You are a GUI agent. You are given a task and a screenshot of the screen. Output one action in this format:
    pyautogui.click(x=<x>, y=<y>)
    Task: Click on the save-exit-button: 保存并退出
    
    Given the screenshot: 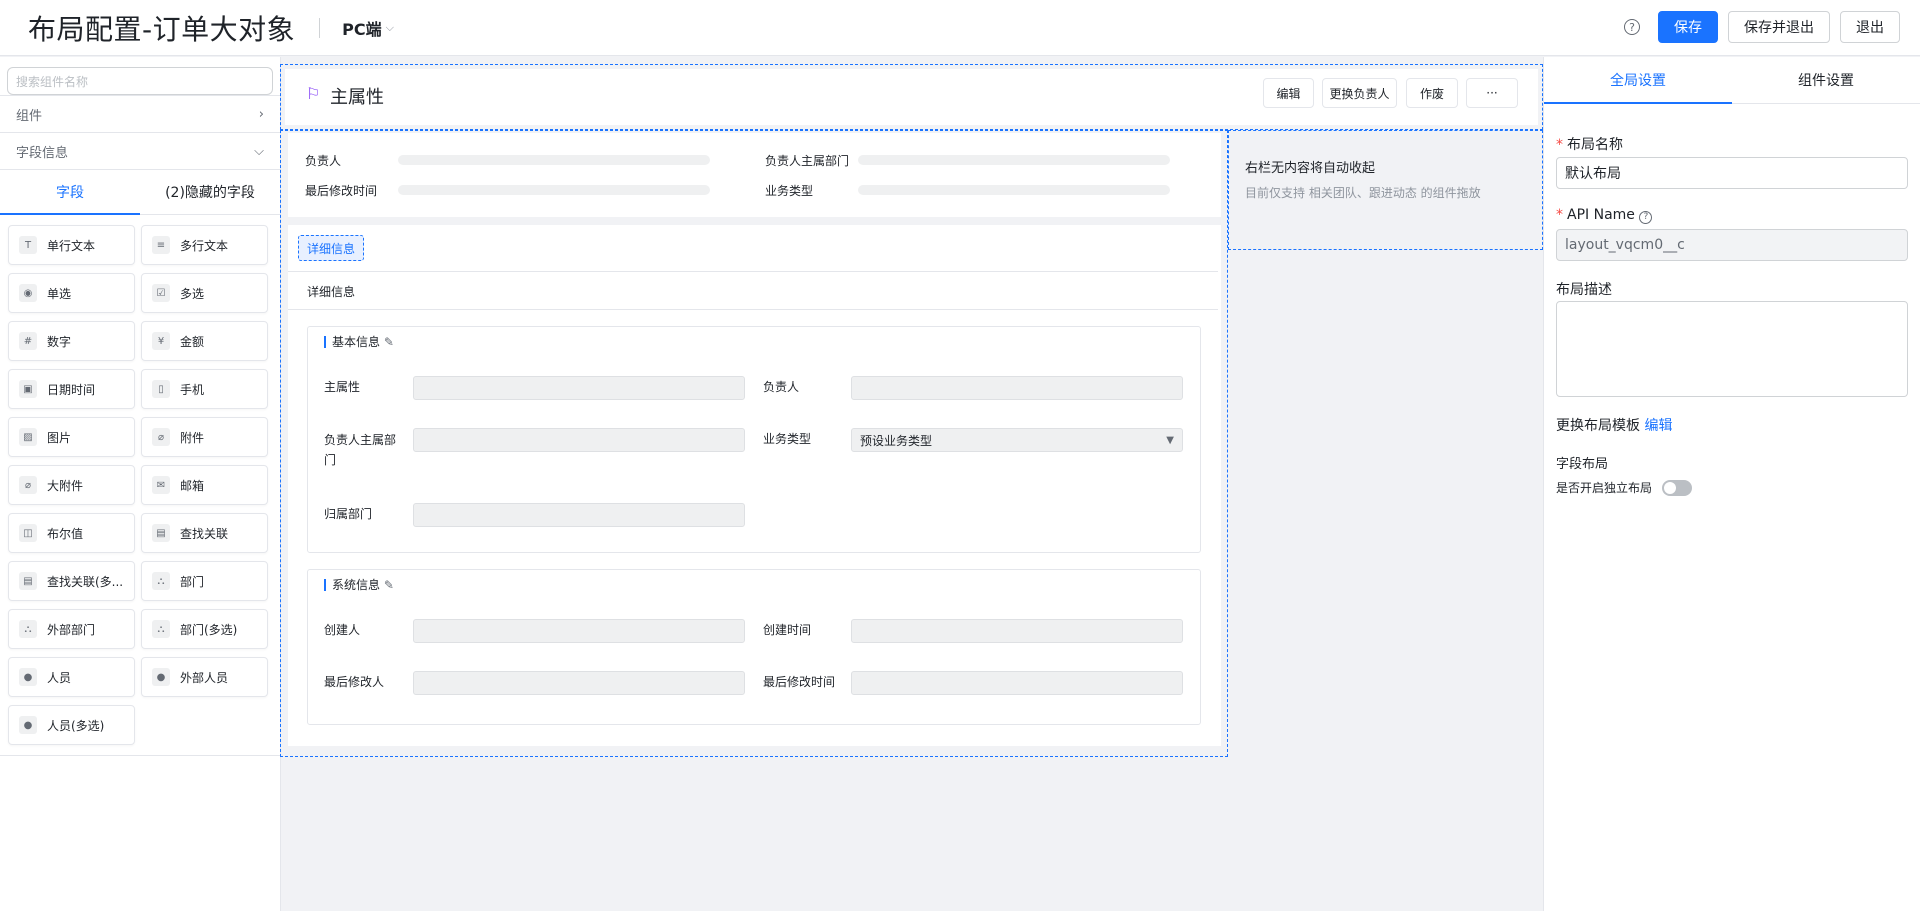 What is the action you would take?
    pyautogui.click(x=1779, y=27)
    